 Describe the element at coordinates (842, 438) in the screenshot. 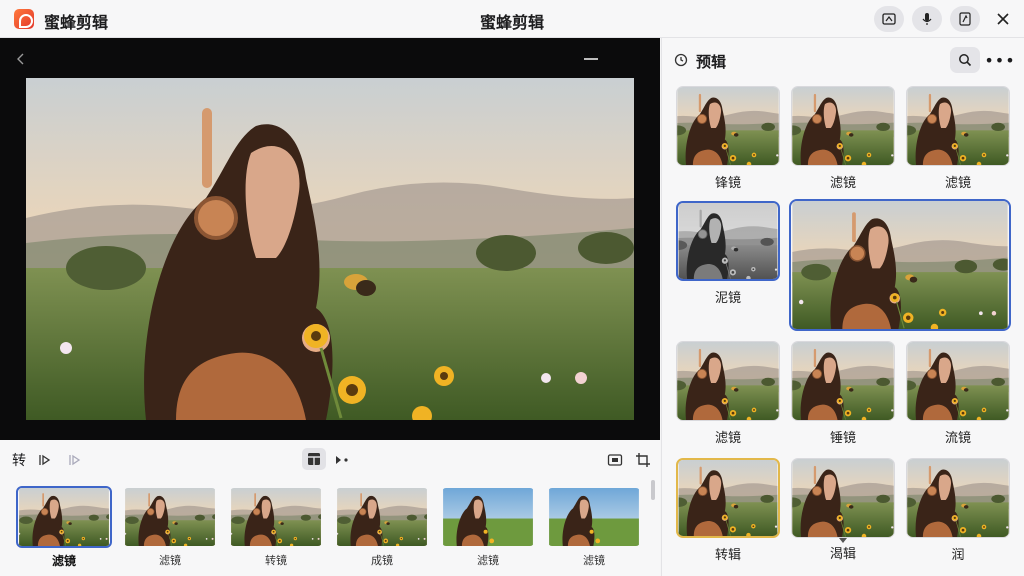

I see `preset-label: 锤镜` at that location.